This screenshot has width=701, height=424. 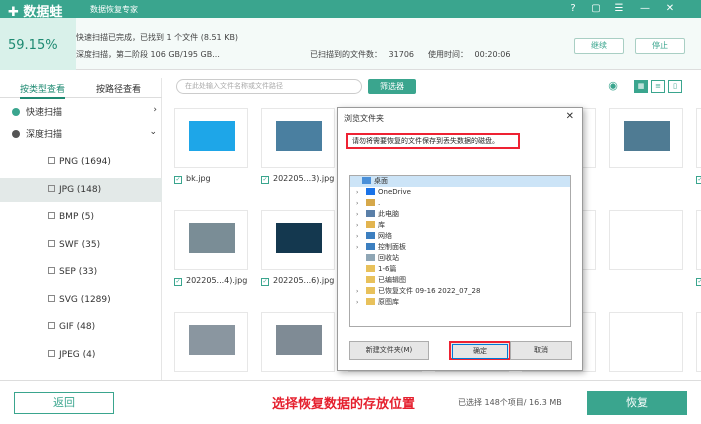 I want to click on folder-tree-item: 1-6篇, so click(x=460, y=269).